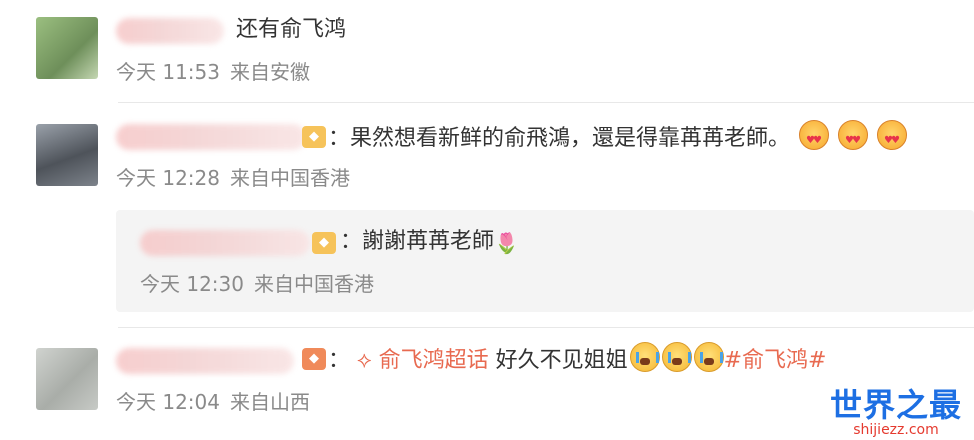 This screenshot has width=974, height=440. I want to click on comment-text-content: 还有俞飞鸿, so click(291, 29).